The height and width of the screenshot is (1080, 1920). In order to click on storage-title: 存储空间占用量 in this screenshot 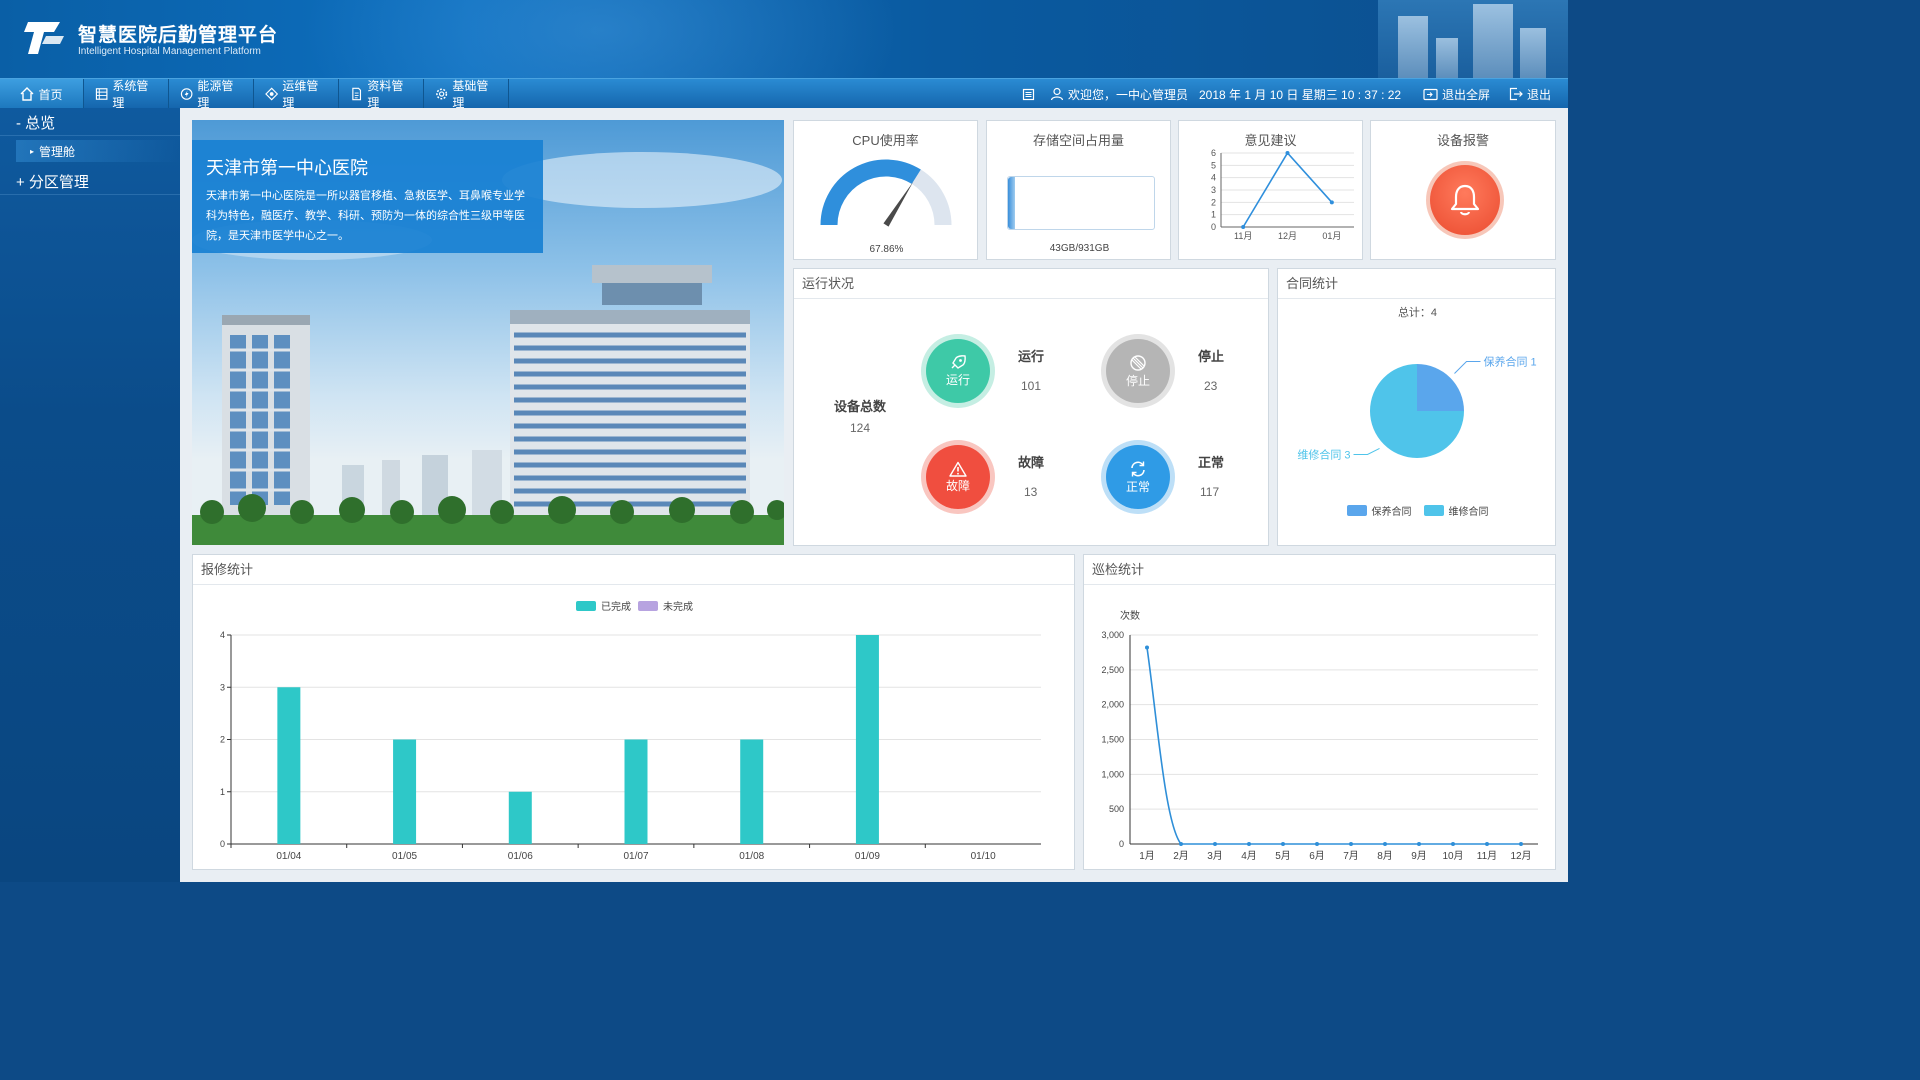, I will do `click(1078, 140)`.